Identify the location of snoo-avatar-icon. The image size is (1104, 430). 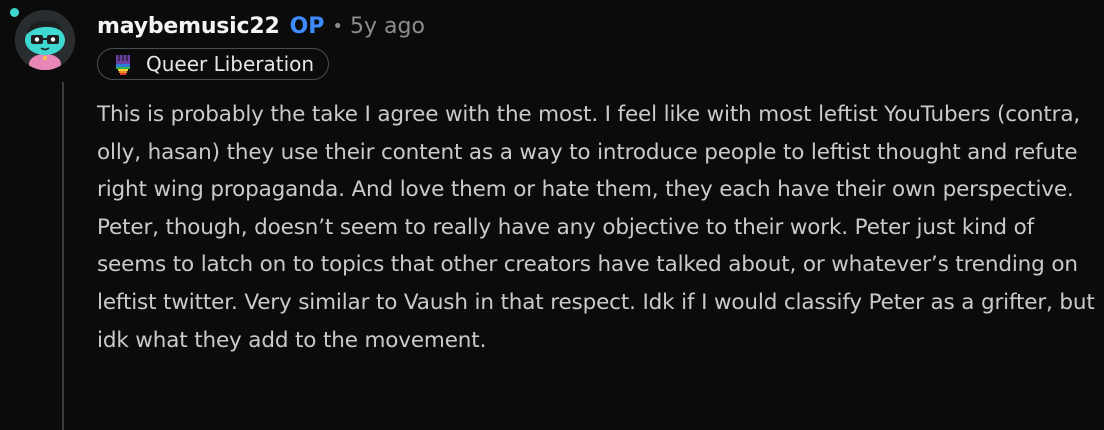
(45, 40).